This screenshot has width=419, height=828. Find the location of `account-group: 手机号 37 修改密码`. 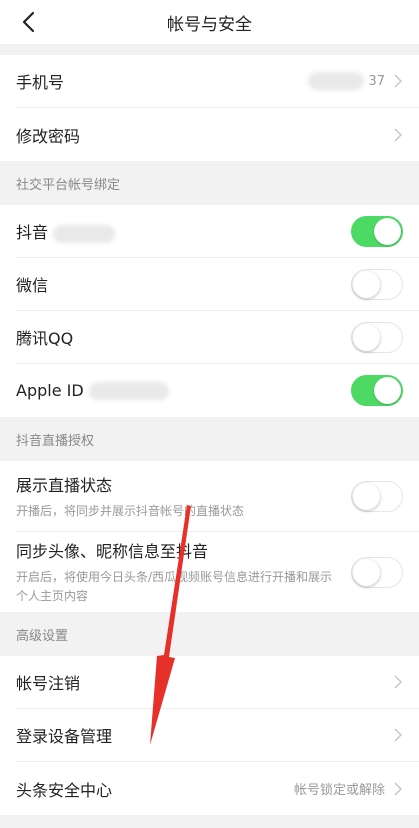

account-group: 手机号 37 修改密码 is located at coordinates (209, 108).